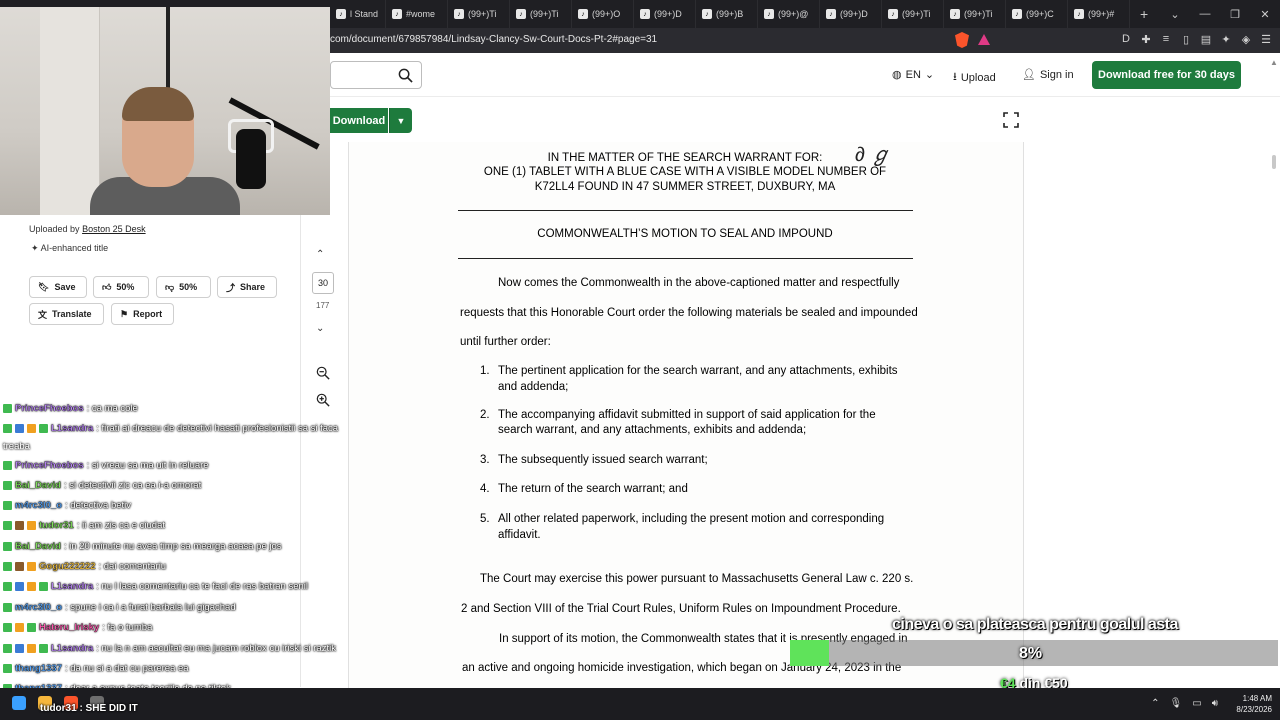  What do you see at coordinates (114, 229) in the screenshot?
I see `uploader-link: Boston 25 Desk` at bounding box center [114, 229].